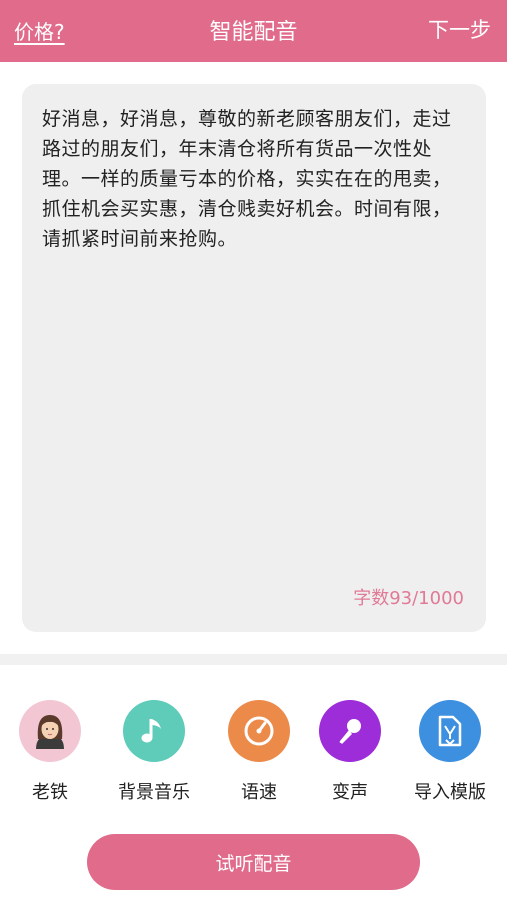 The image size is (507, 900). I want to click on tool-voice-change: 变声, so click(350, 752).